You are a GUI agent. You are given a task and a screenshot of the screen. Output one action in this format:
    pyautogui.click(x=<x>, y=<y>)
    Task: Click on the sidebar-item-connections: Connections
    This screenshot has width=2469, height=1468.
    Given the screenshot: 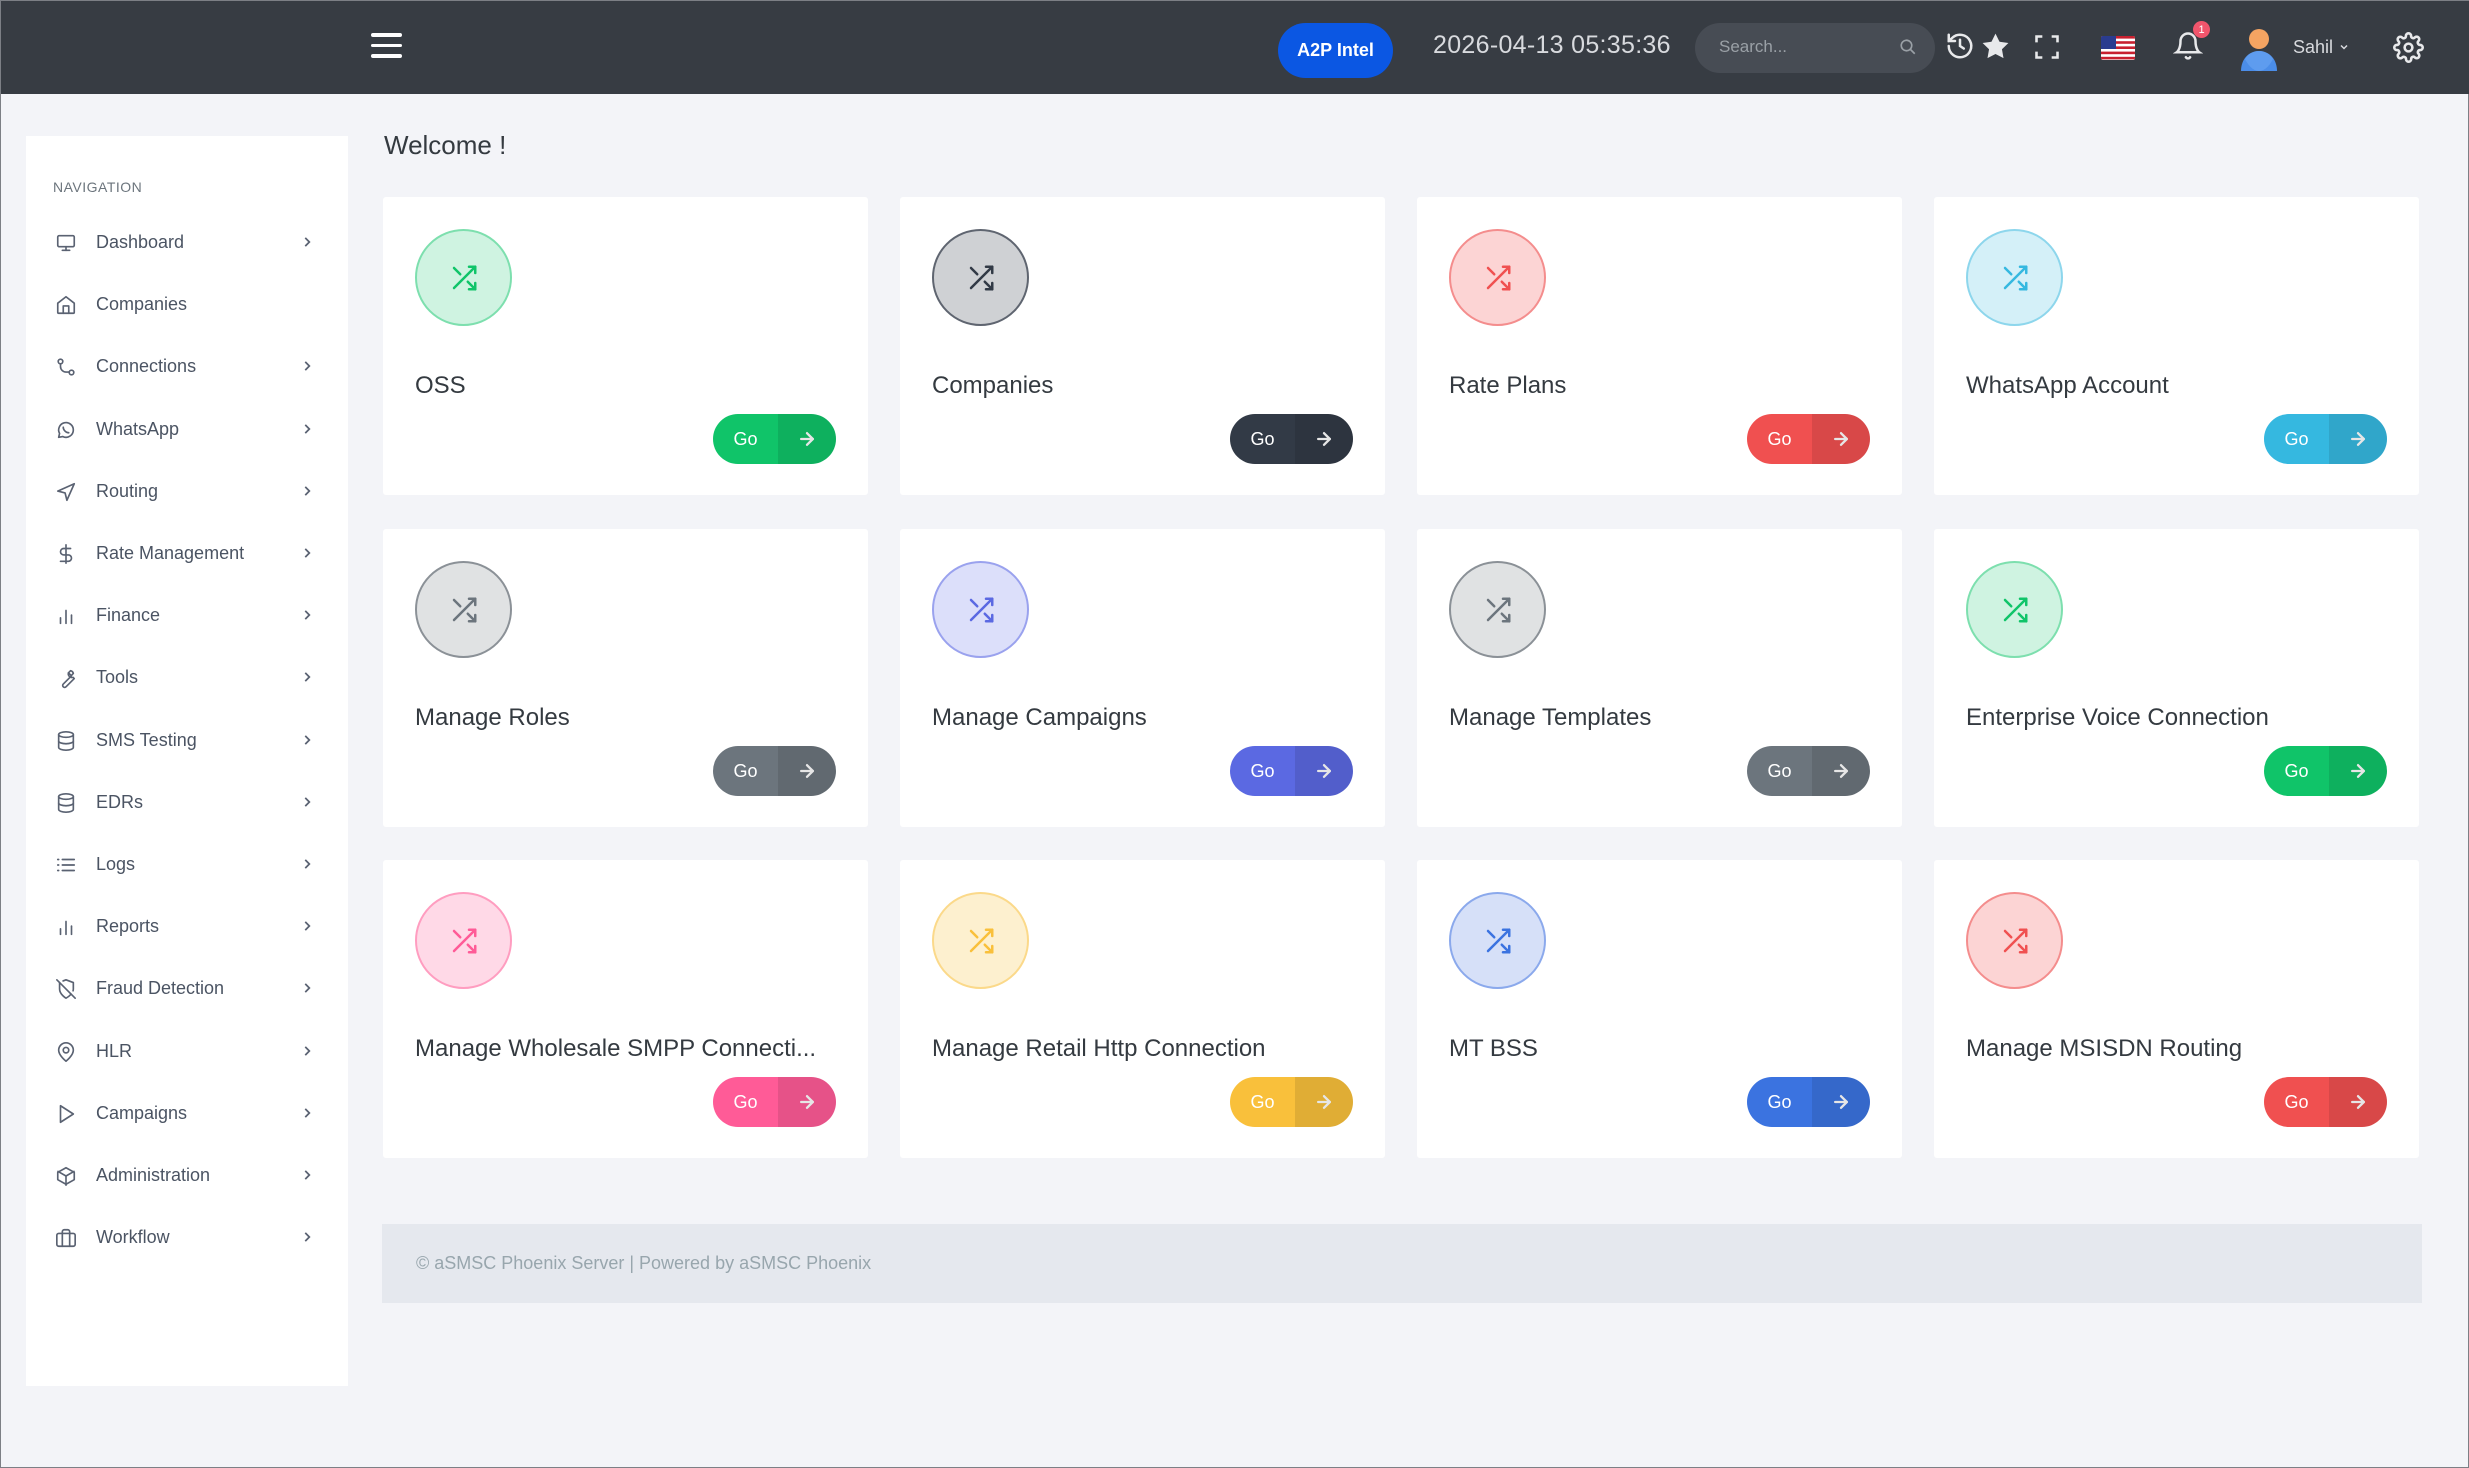 What is the action you would take?
    pyautogui.click(x=187, y=367)
    